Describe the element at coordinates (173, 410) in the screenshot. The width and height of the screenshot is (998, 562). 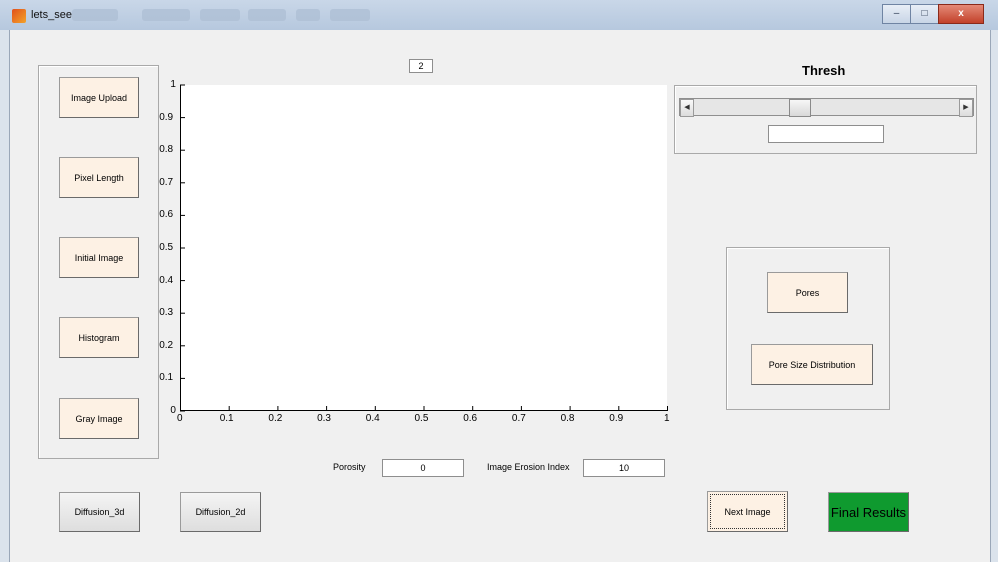
I see `y-tick-label: 0` at that location.